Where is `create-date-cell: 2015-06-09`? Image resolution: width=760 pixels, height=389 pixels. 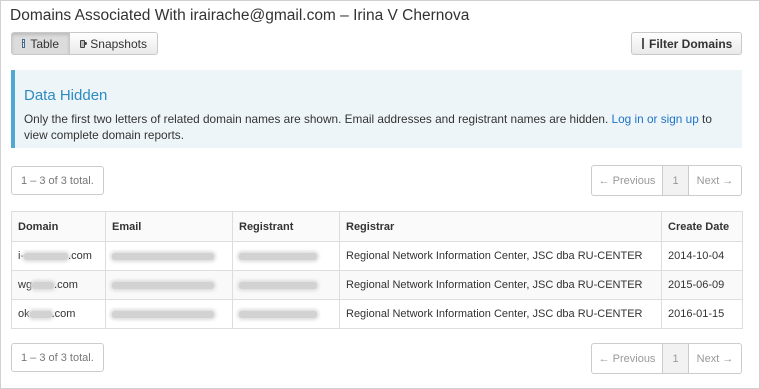
create-date-cell: 2015-06-09 is located at coordinates (702, 285).